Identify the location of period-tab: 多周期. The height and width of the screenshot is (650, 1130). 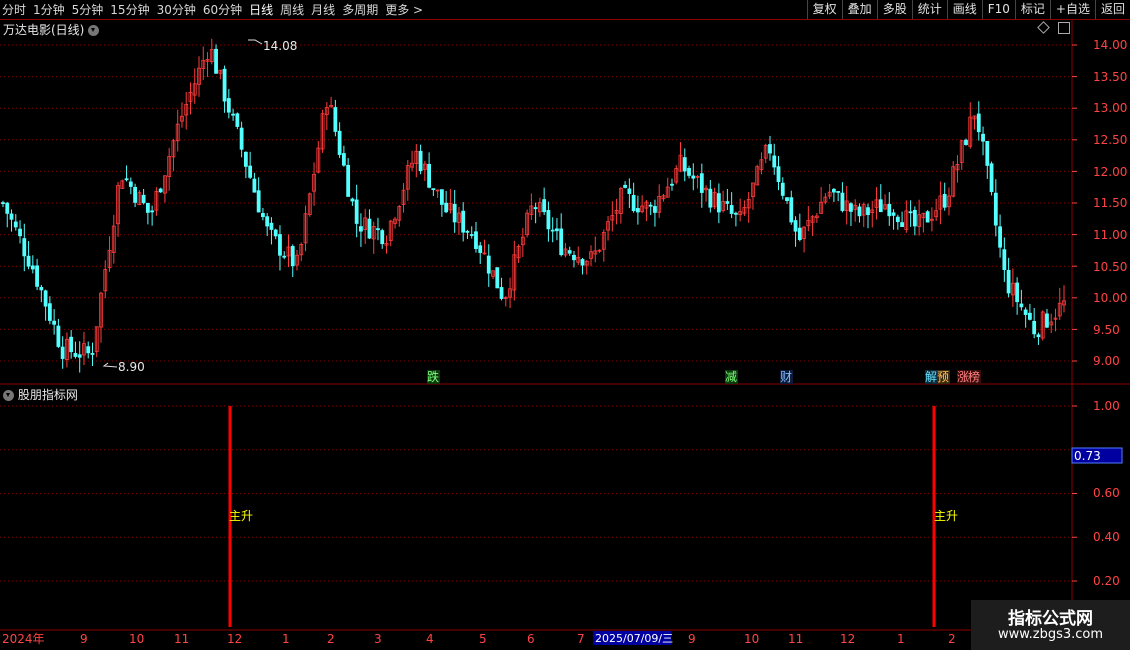
(360, 9).